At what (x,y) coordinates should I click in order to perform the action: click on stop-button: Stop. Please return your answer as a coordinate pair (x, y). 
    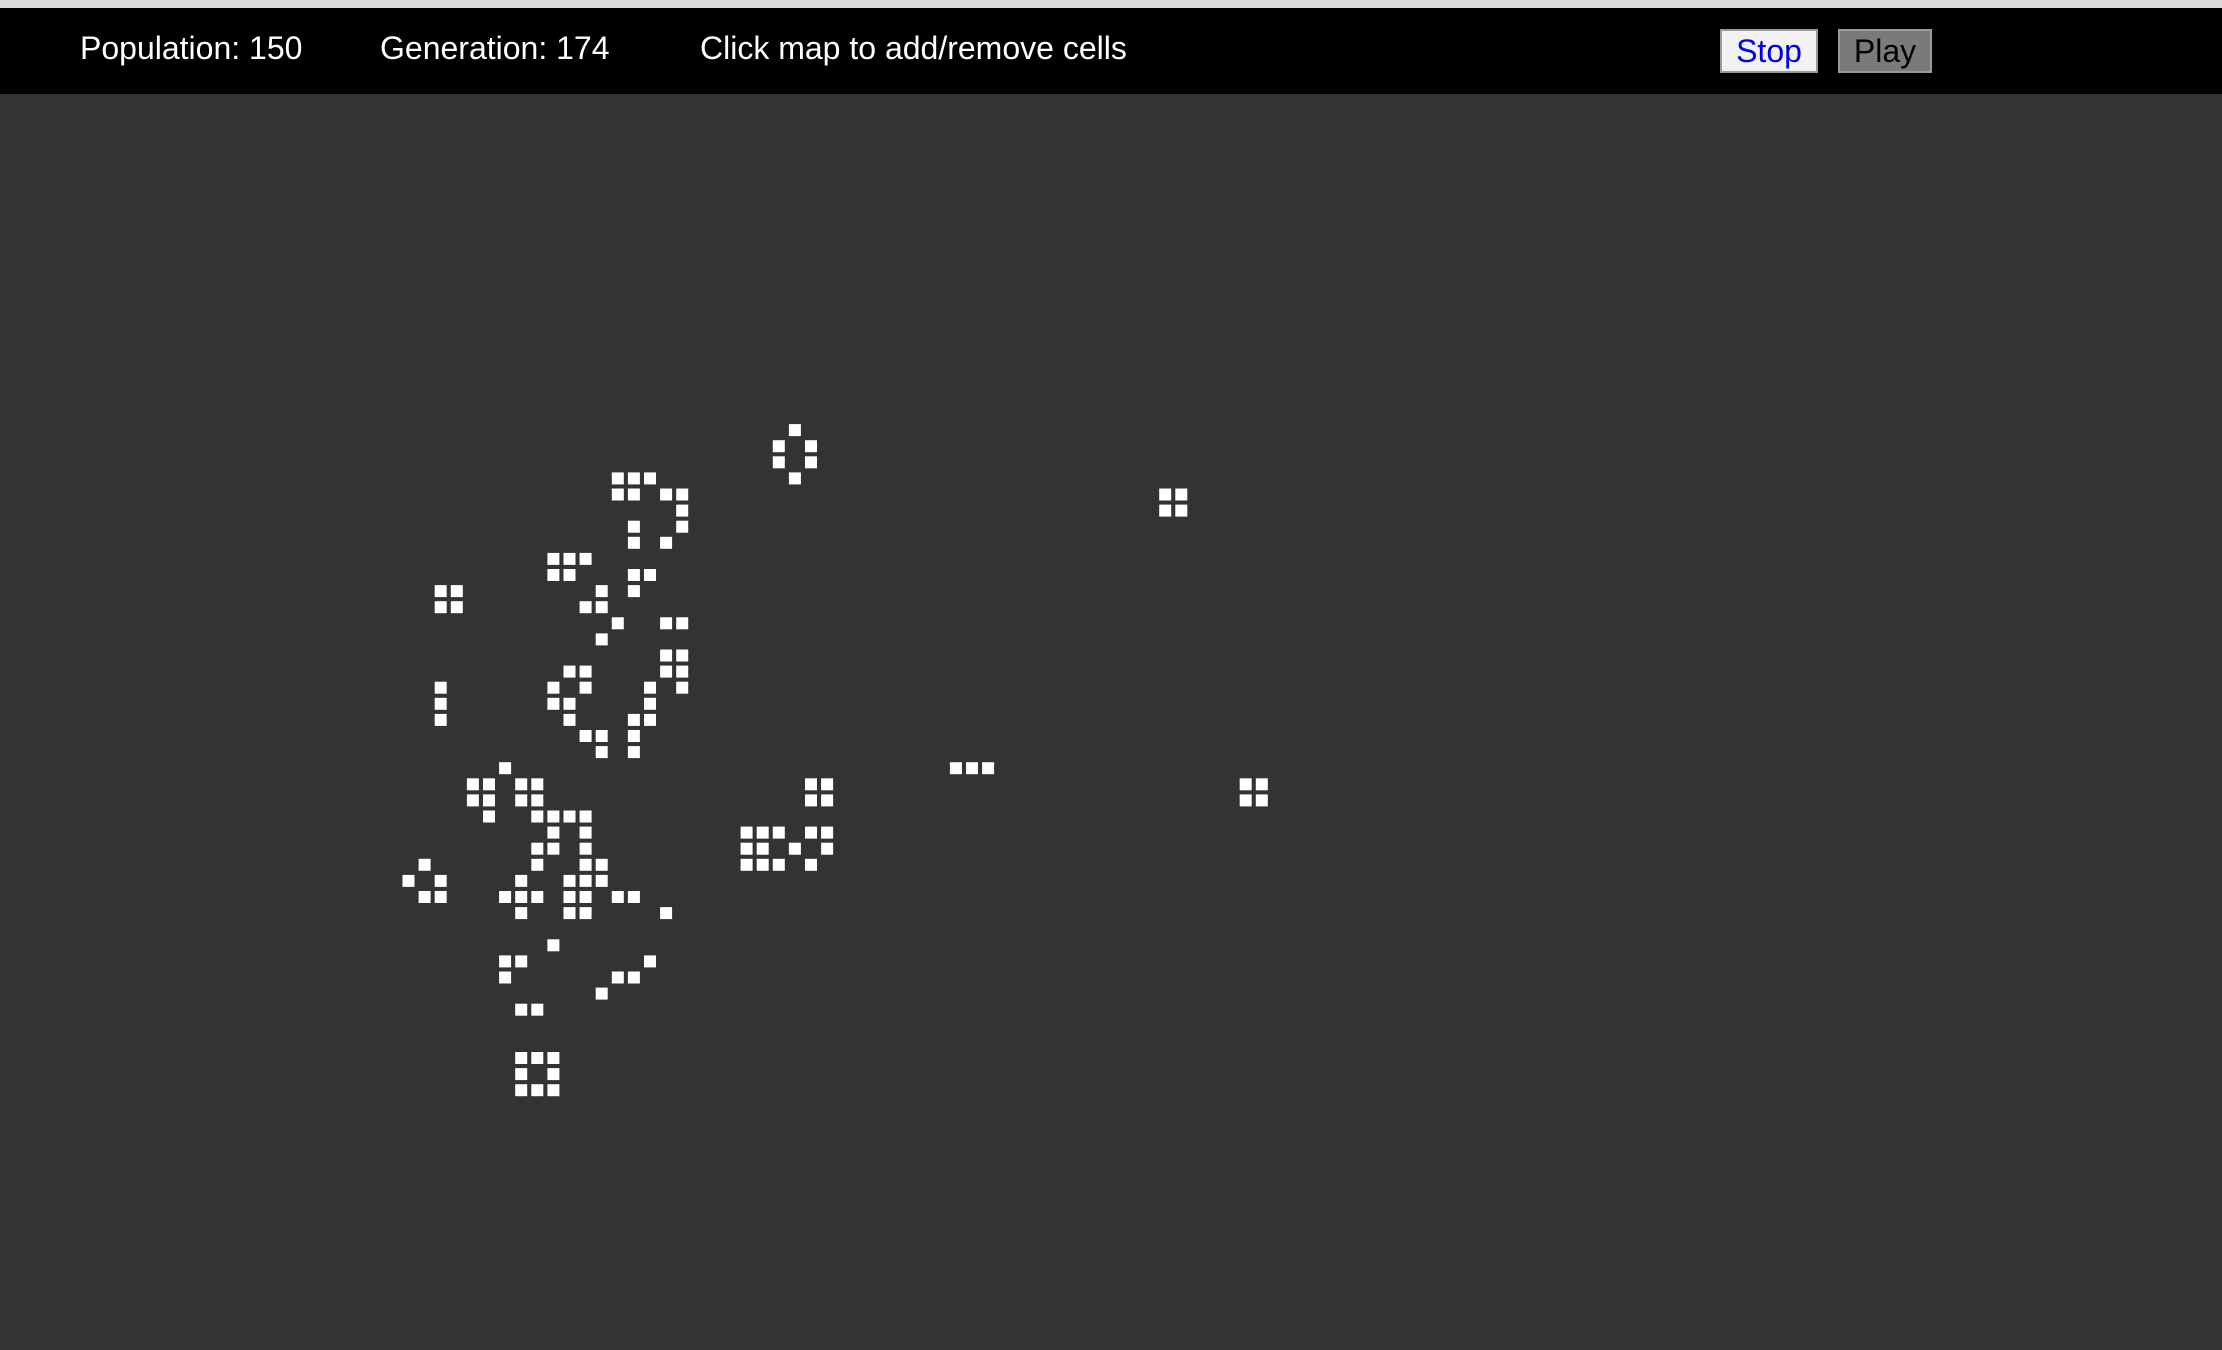
    Looking at the image, I should click on (1769, 51).